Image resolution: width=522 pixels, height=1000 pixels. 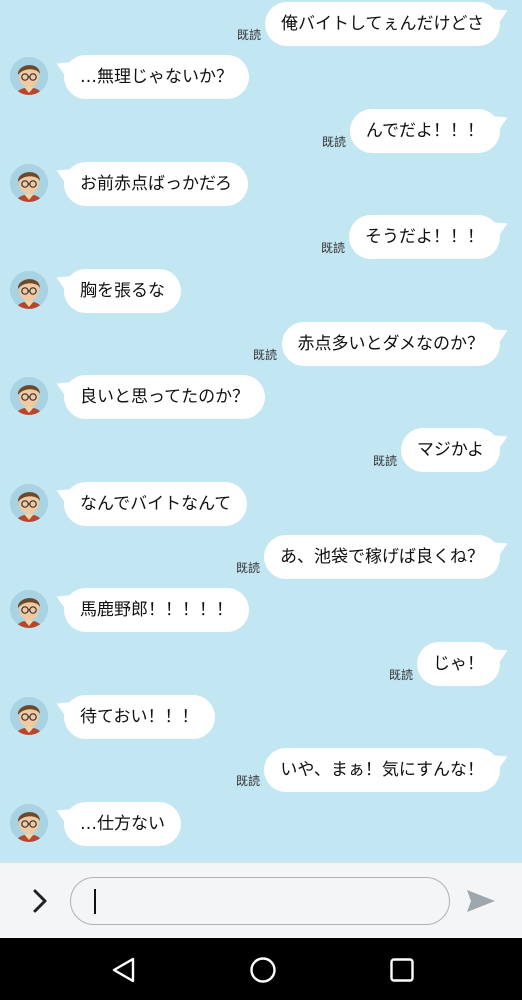 I want to click on received-message: …無理じゃないか？, so click(x=261, y=78).